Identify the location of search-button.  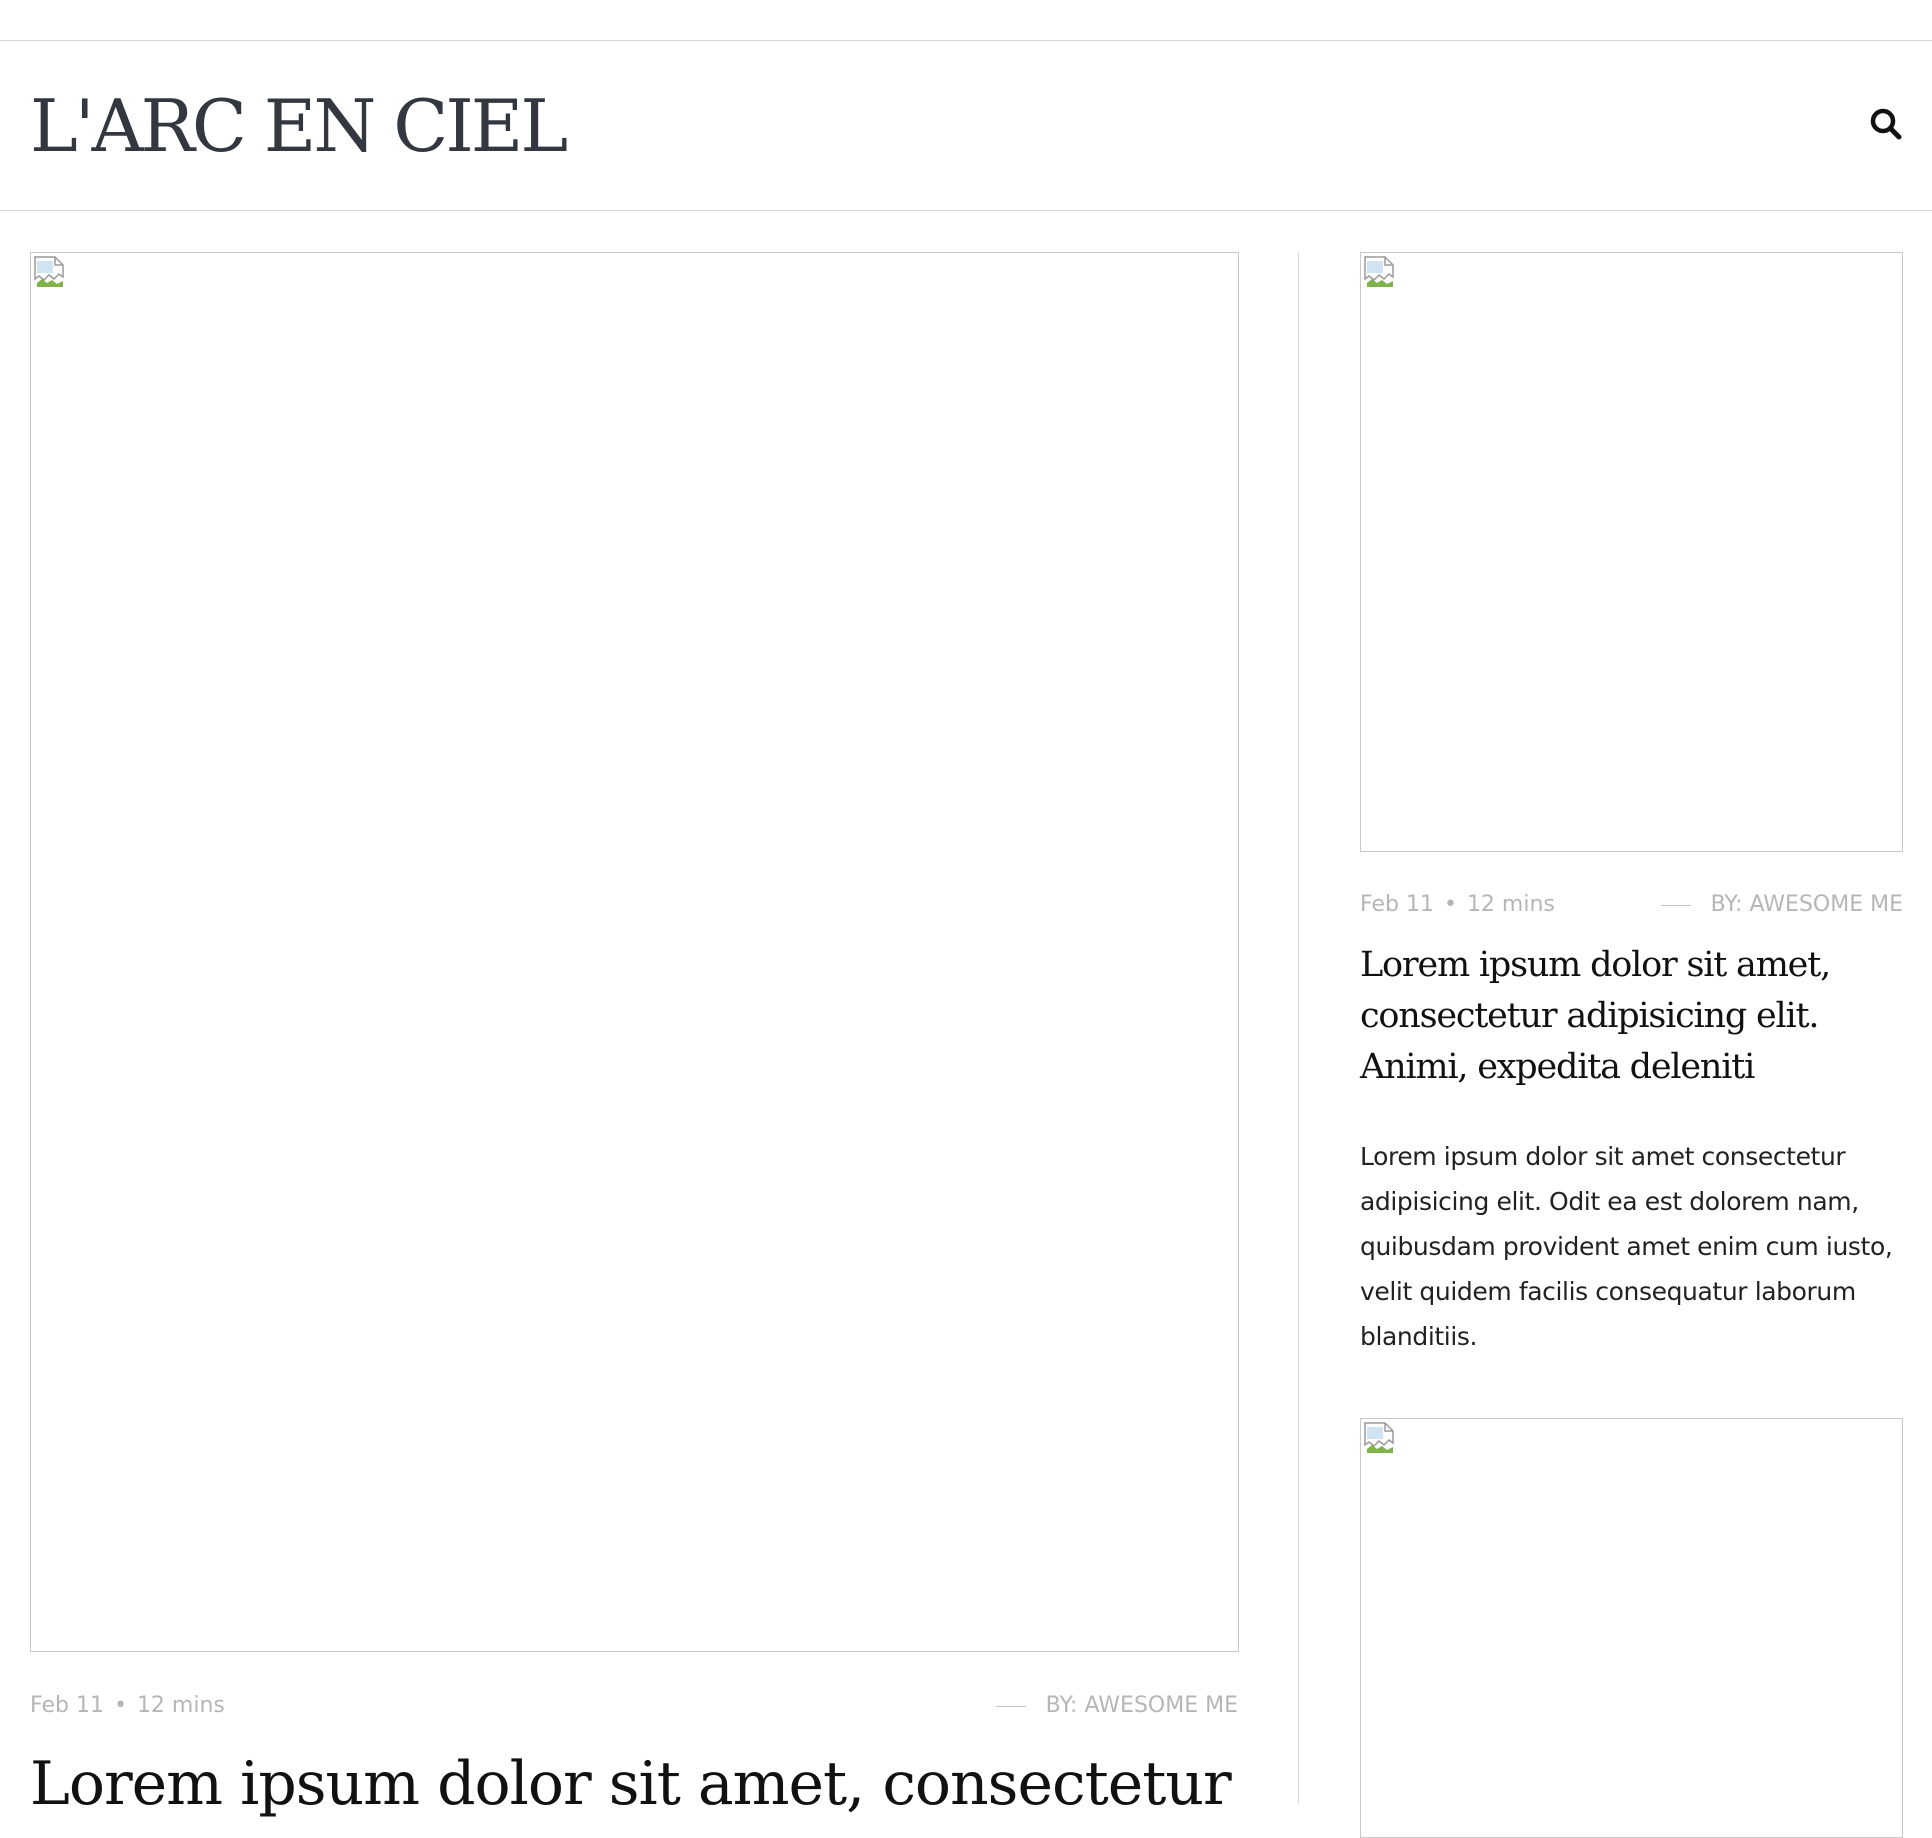
(1886, 124).